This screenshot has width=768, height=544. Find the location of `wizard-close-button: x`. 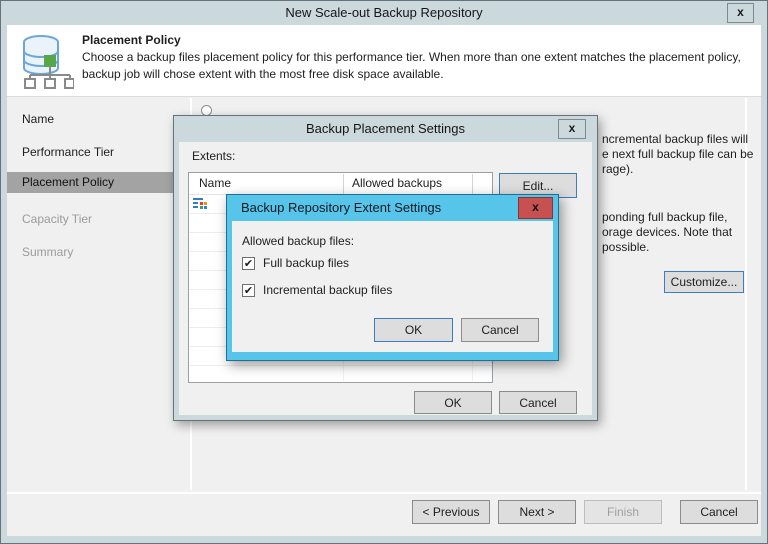

wizard-close-button: x is located at coordinates (740, 13).